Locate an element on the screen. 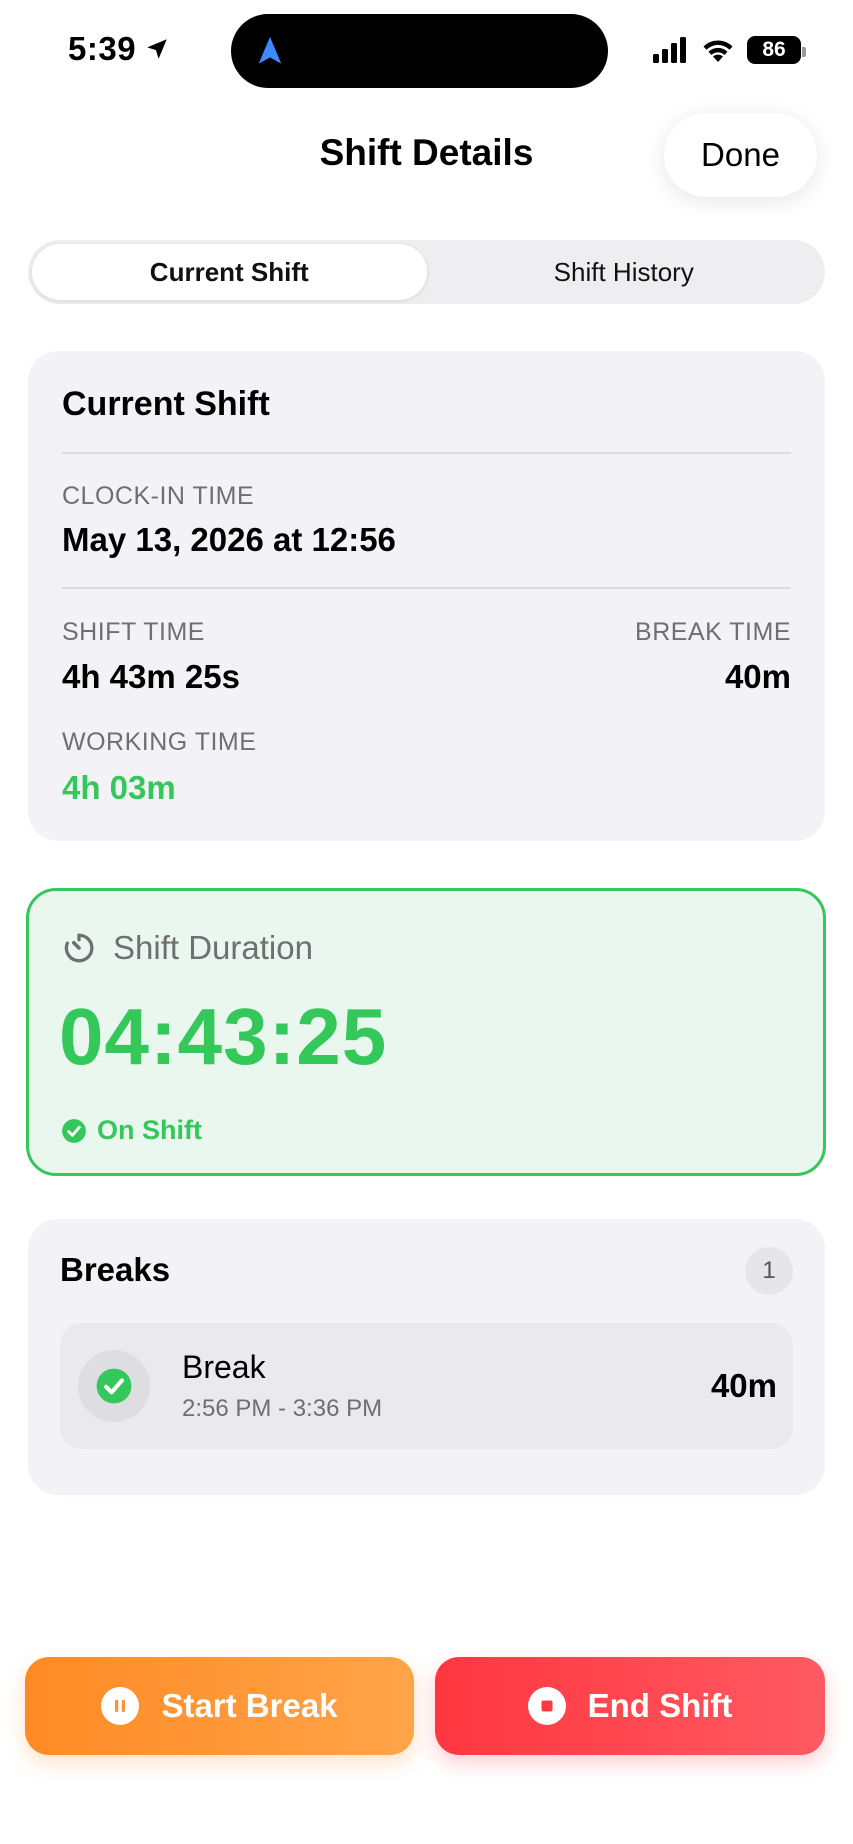 This screenshot has height=1844, width=853. cellular-signal-icon is located at coordinates (669, 50).